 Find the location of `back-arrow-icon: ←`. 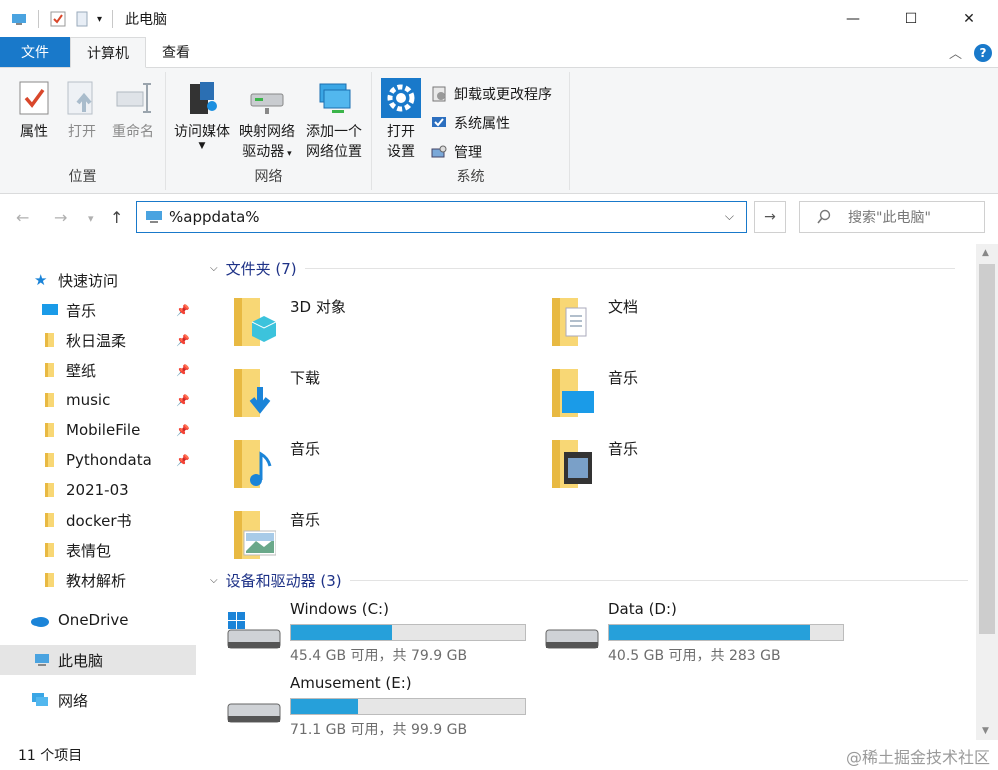

back-arrow-icon: ← is located at coordinates (22, 217).